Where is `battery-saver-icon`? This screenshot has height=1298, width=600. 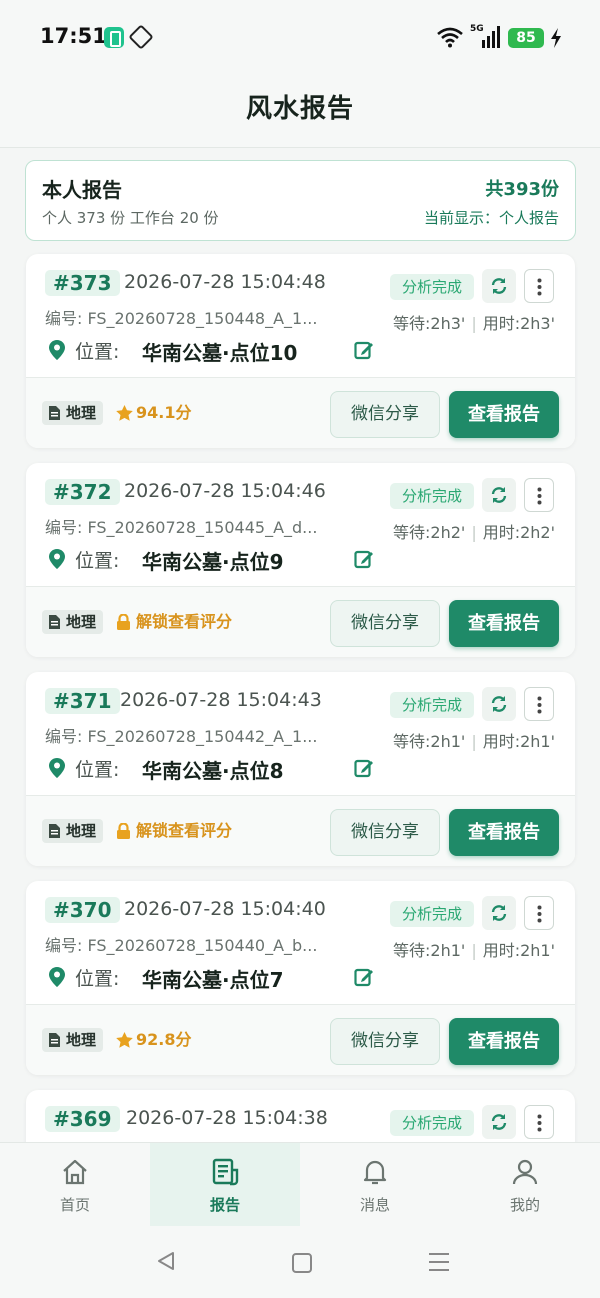 battery-saver-icon is located at coordinates (114, 37).